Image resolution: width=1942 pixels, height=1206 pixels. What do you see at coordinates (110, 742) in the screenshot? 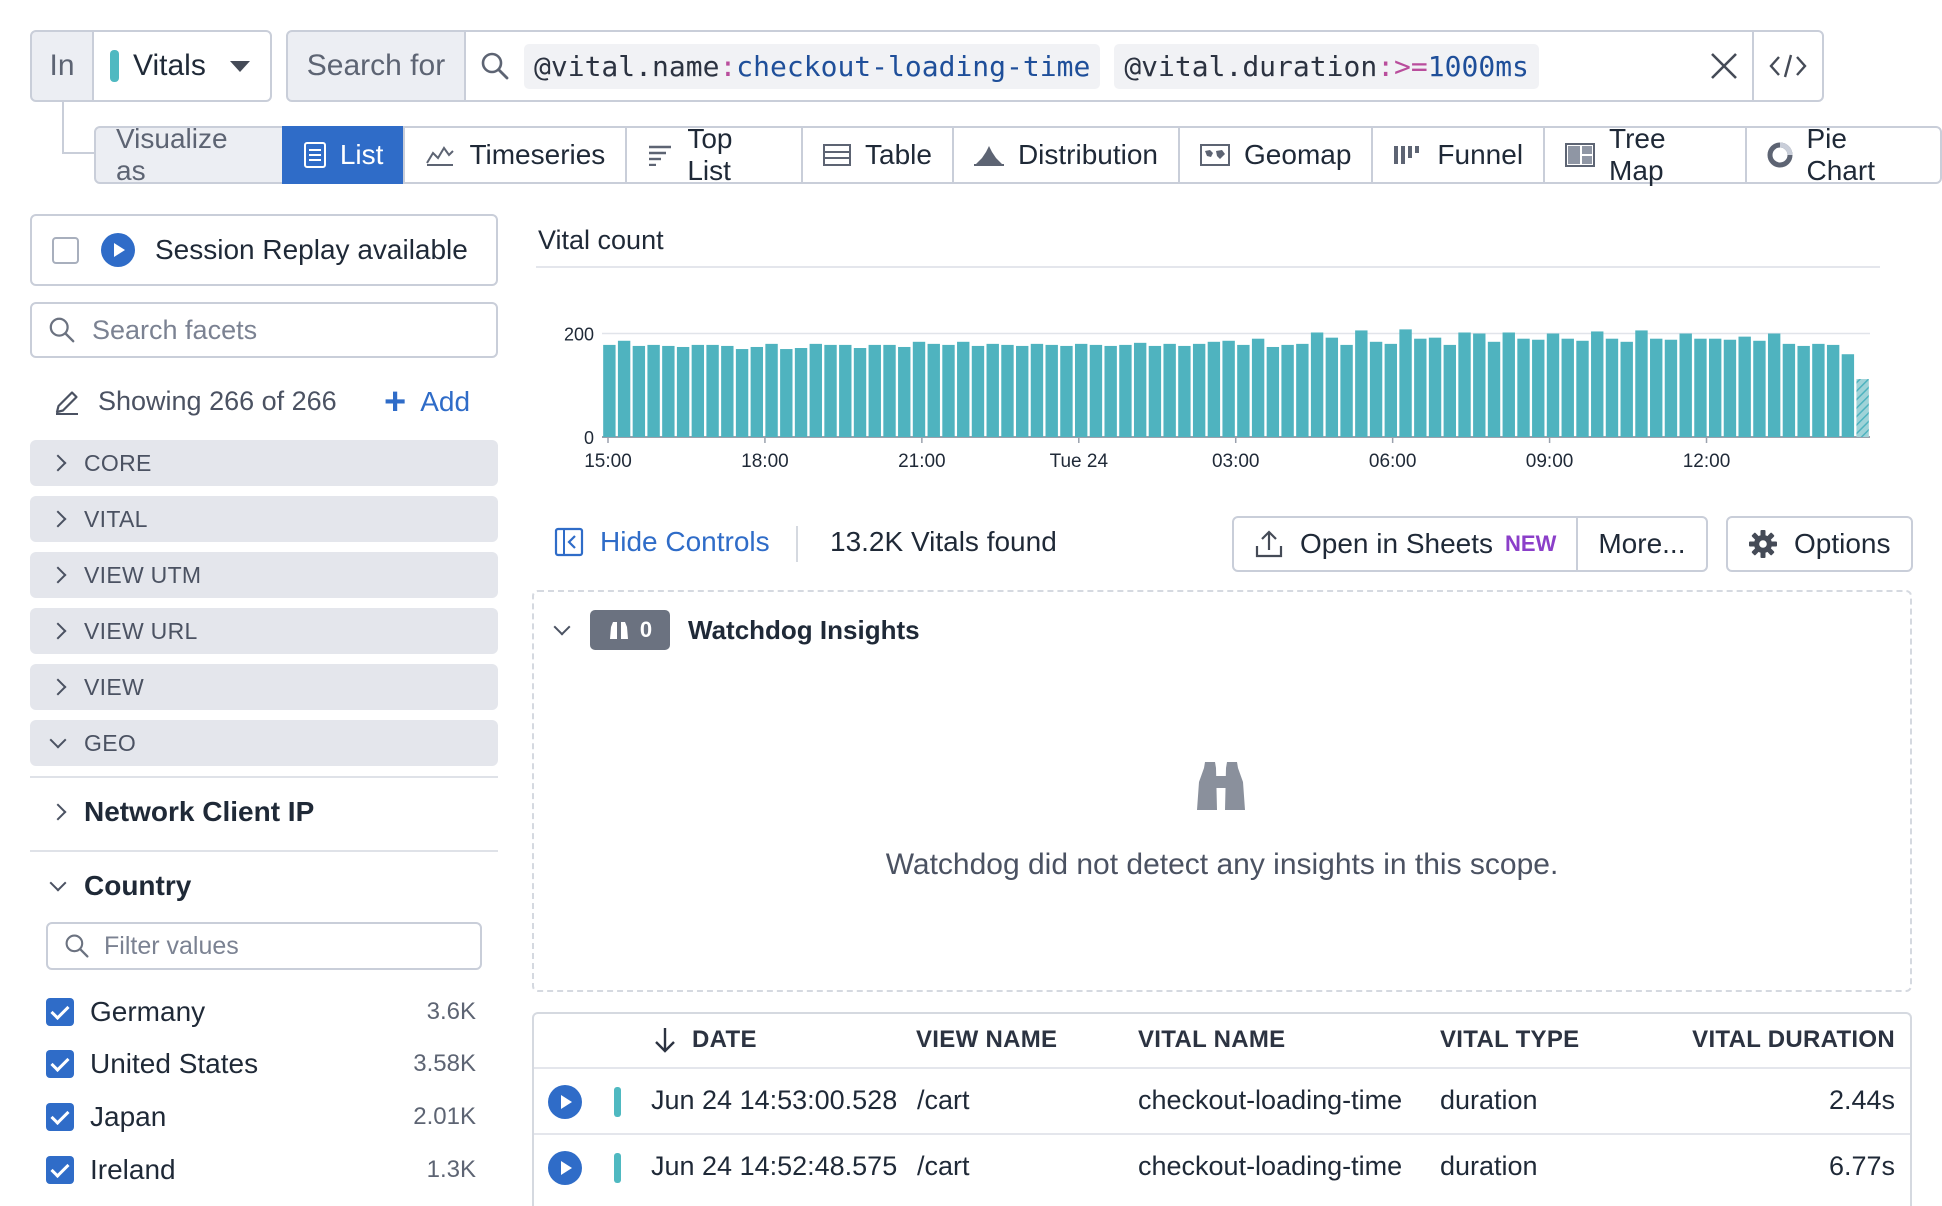
I see `facet-group-label: GEO` at bounding box center [110, 742].